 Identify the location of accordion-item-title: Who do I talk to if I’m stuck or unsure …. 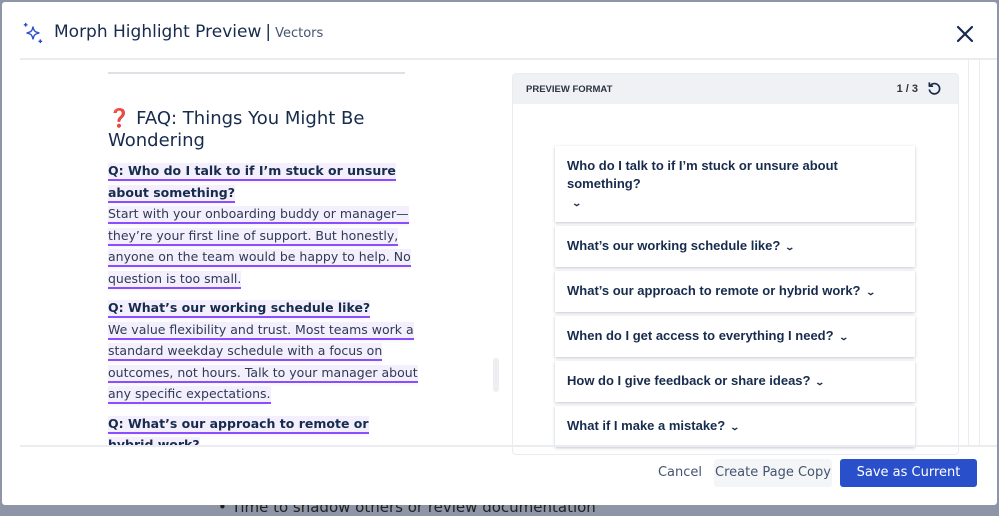
(702, 174).